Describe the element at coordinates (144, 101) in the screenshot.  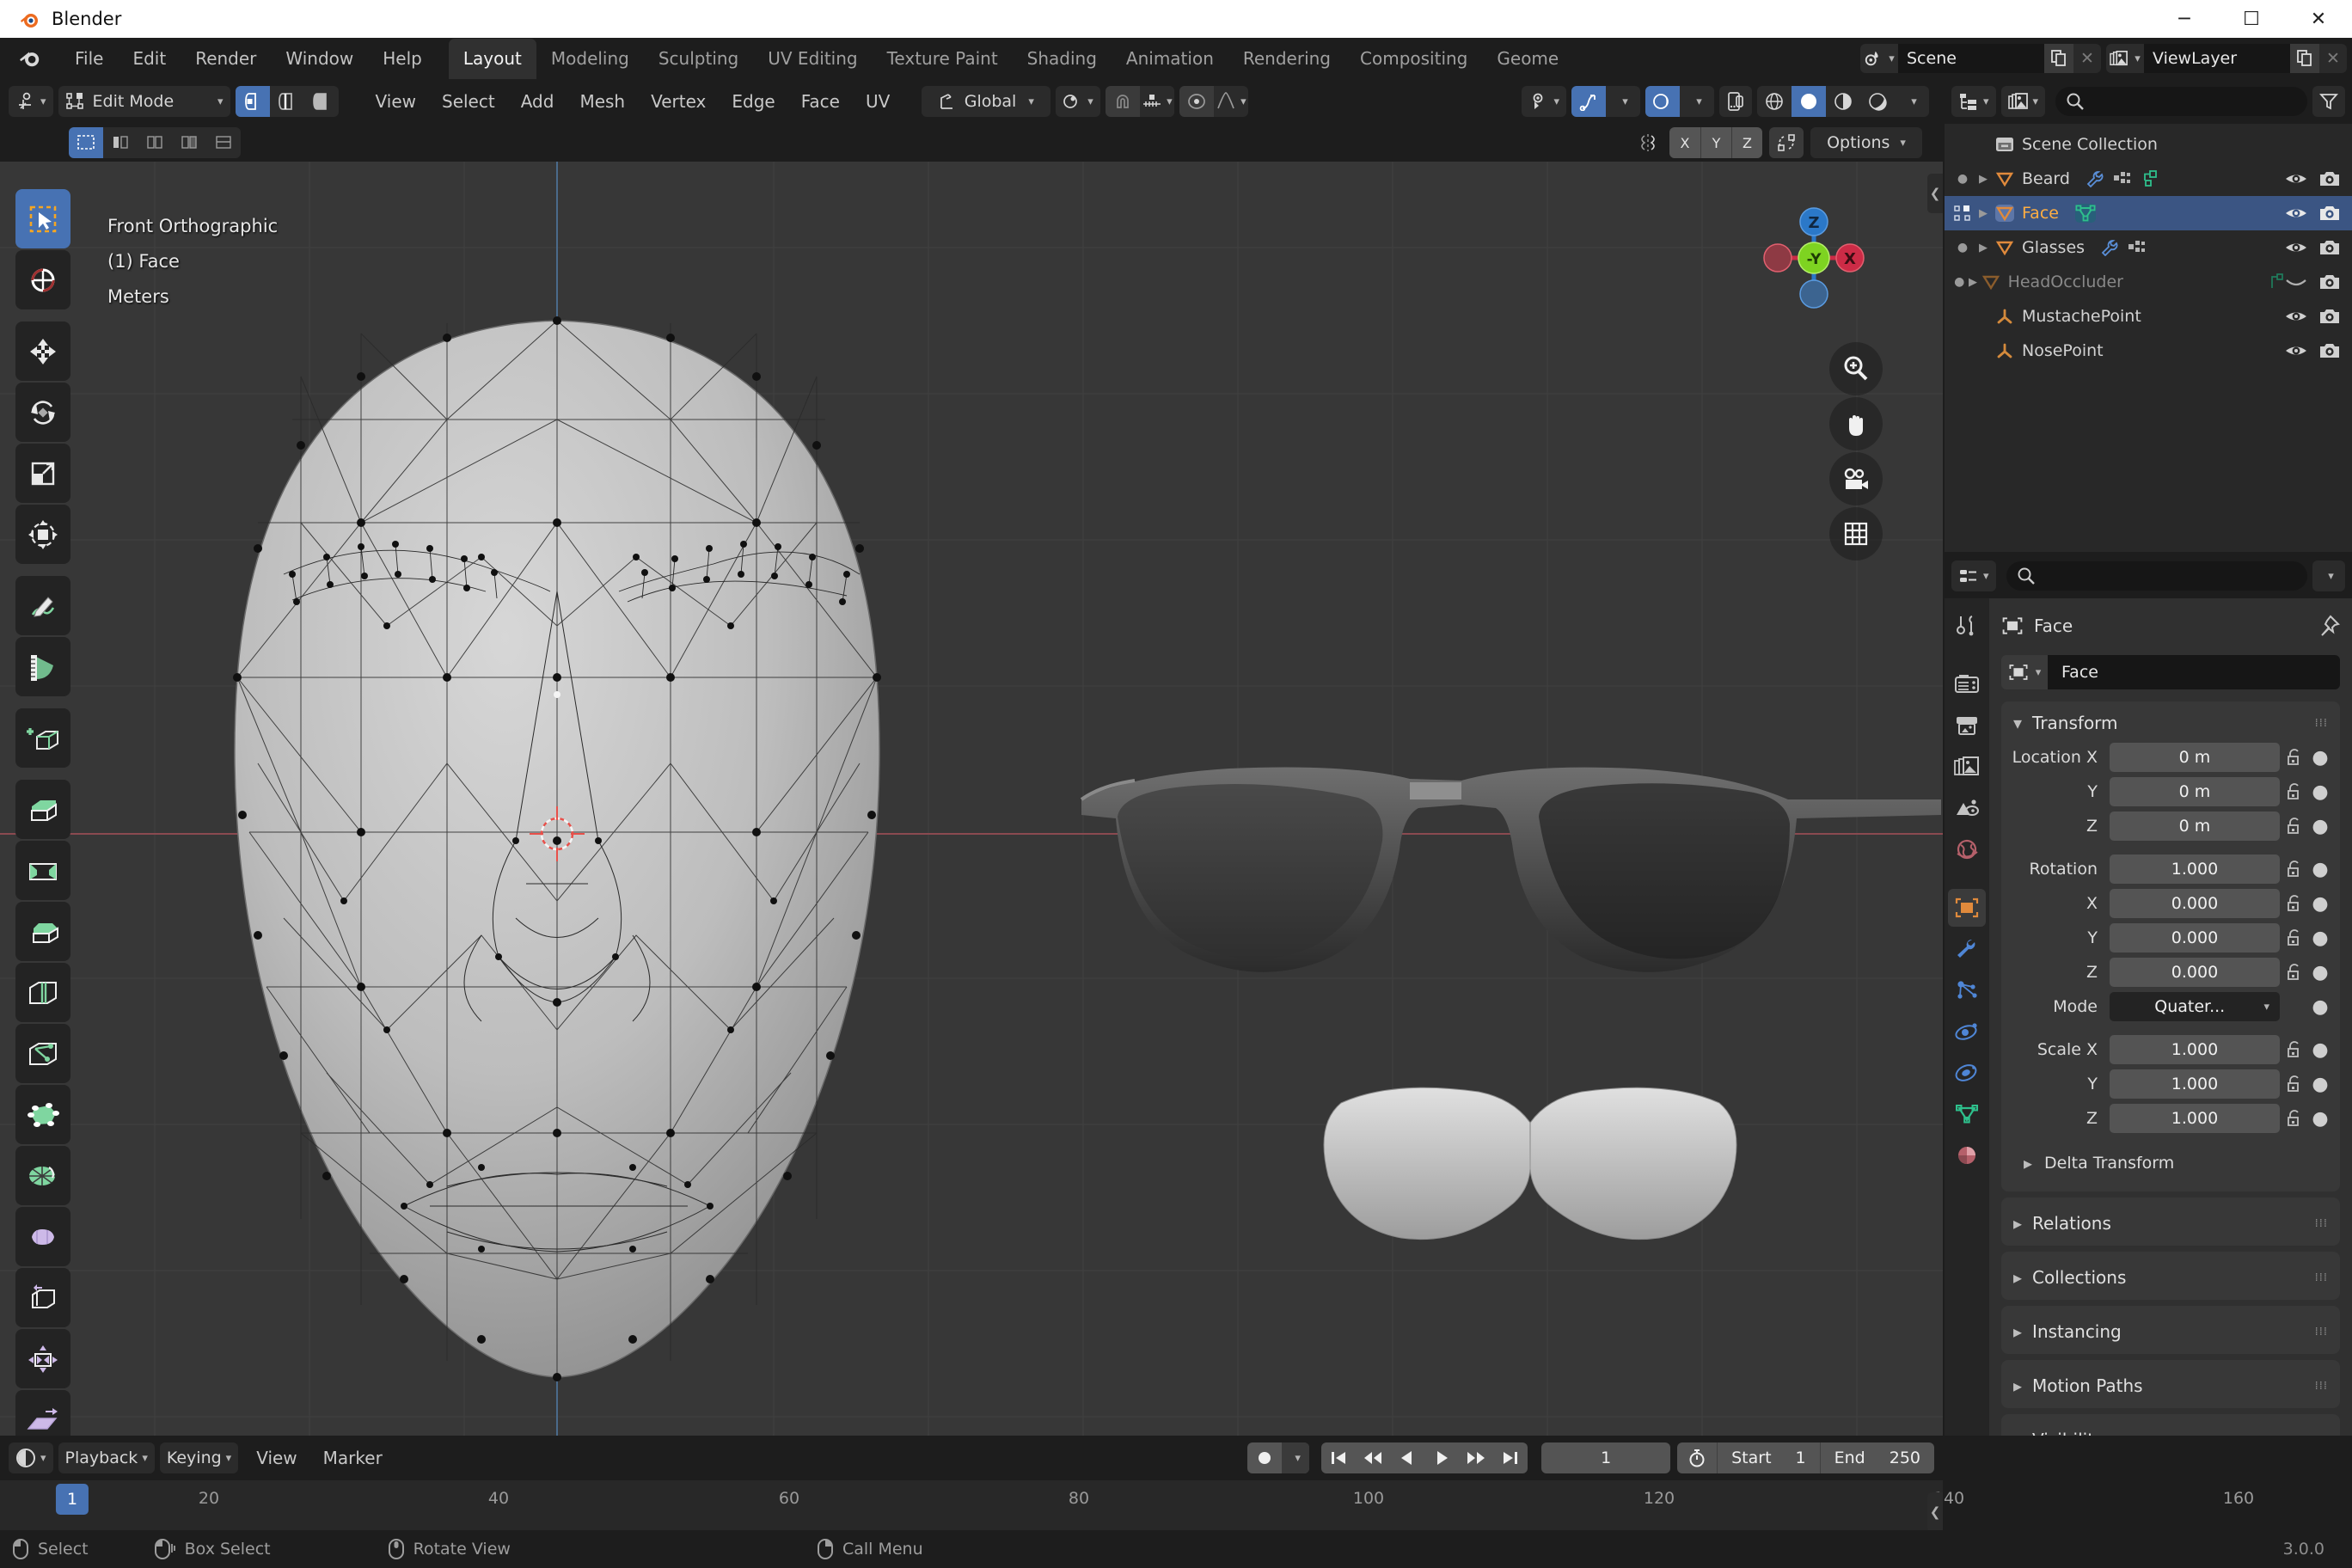
I see `mode-selector: Edit Mode ▾` at that location.